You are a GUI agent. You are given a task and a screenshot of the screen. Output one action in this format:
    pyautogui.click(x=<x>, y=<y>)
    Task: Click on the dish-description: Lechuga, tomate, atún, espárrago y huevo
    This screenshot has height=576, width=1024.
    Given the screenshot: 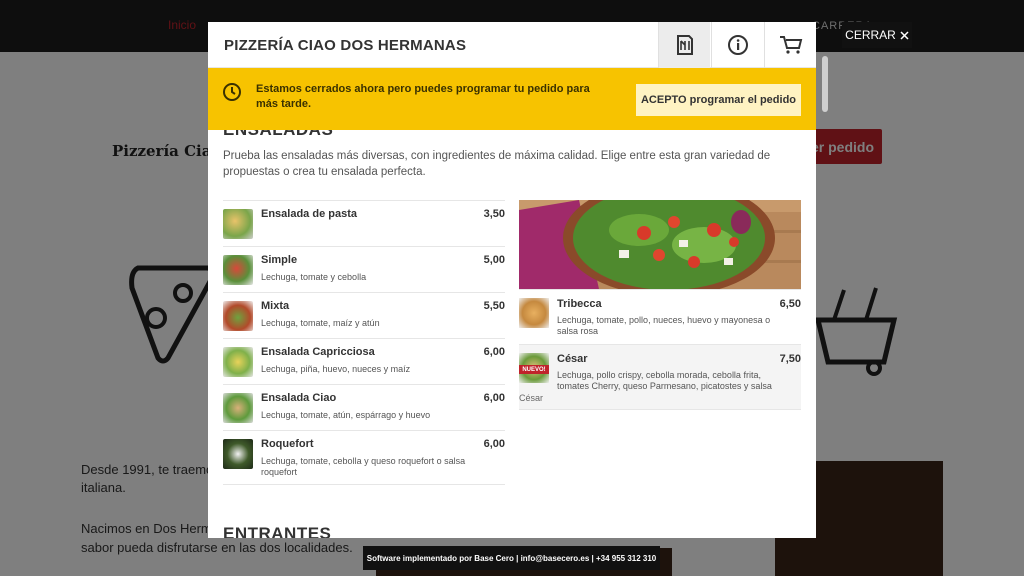 What is the action you would take?
    pyautogui.click(x=346, y=415)
    